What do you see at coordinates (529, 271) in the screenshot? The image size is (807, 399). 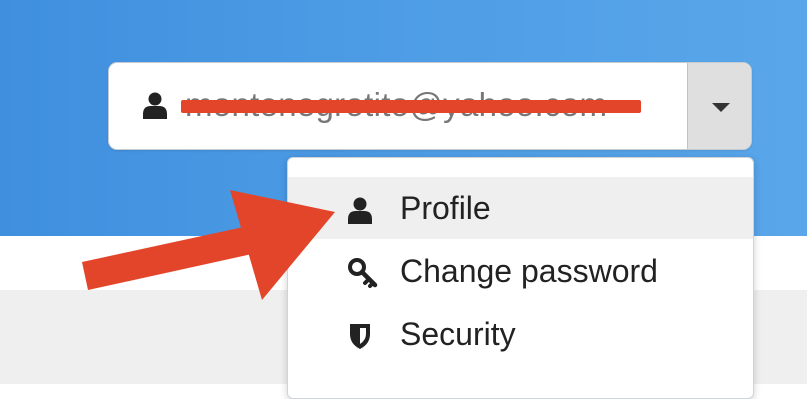 I see `menu-item-label: Change password` at bounding box center [529, 271].